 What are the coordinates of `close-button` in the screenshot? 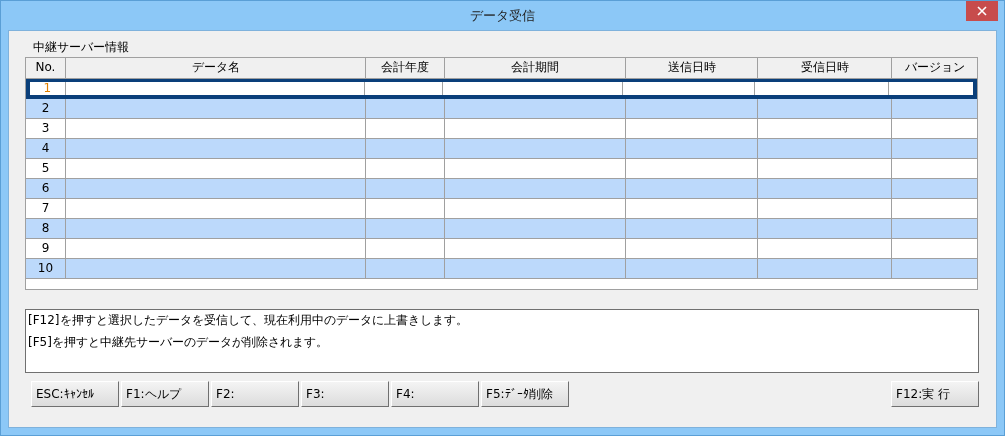 It's located at (982, 11).